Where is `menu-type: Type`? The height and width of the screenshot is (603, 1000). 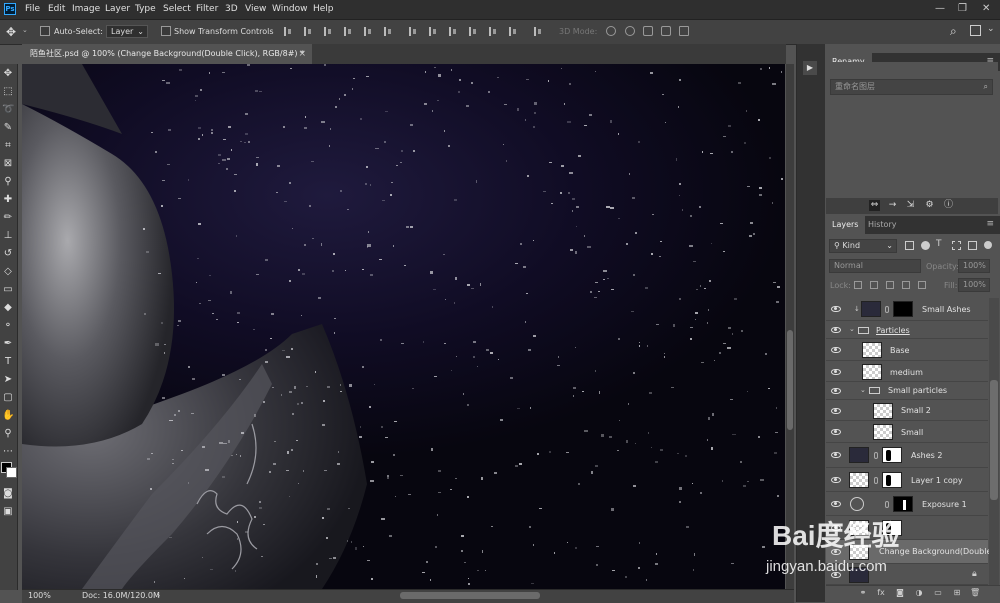
menu-type: Type is located at coordinates (145, 9).